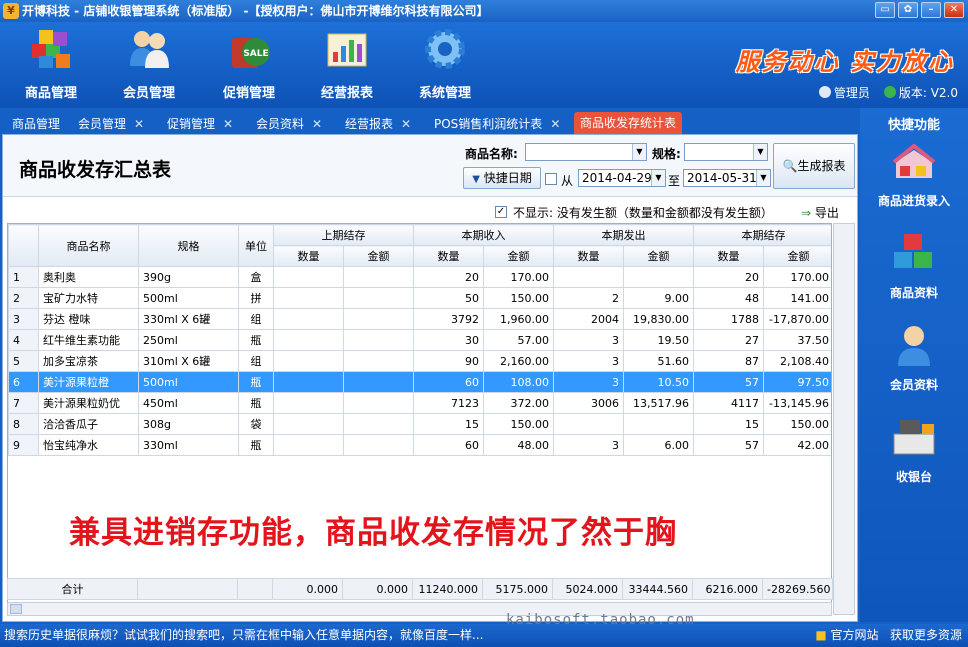  What do you see at coordinates (931, 10) in the screenshot?
I see `minimize-icon: –` at bounding box center [931, 10].